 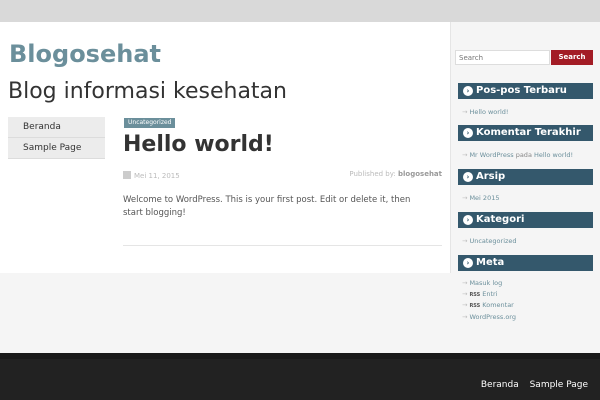 What do you see at coordinates (528, 241) in the screenshot?
I see `categories-list: → Uncategorized` at bounding box center [528, 241].